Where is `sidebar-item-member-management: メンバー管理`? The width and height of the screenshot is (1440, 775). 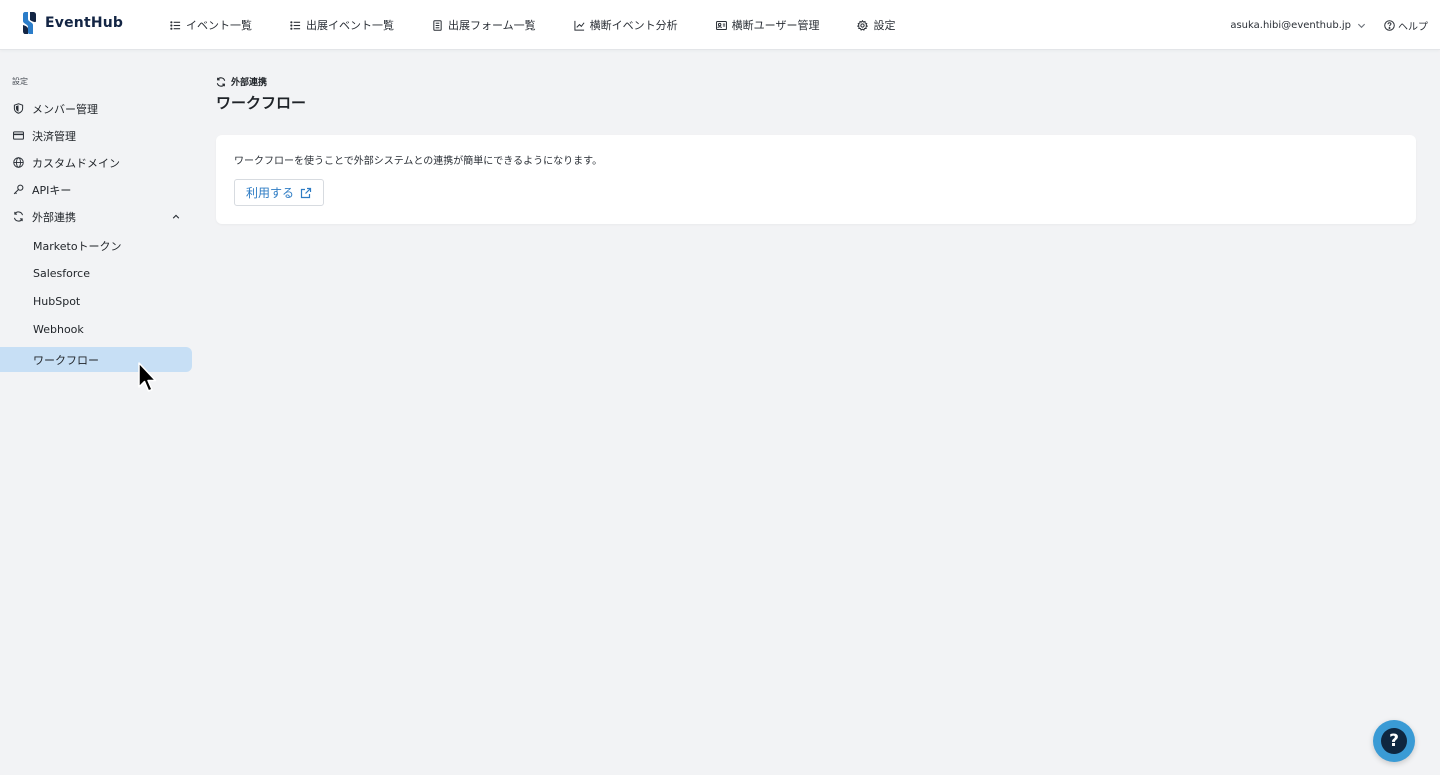 sidebar-item-member-management: メンバー管理 is located at coordinates (96, 108).